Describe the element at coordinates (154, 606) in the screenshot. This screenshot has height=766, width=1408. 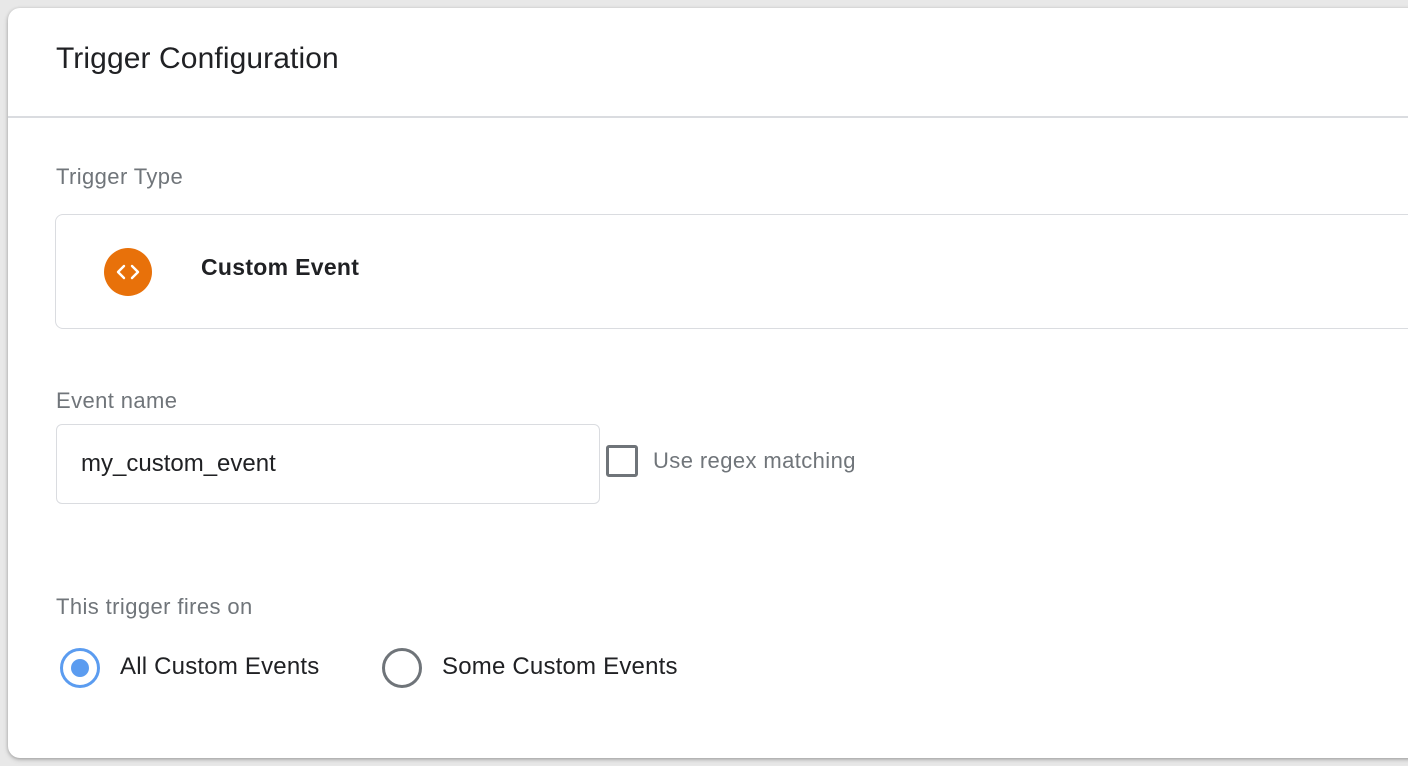
I see `fires-on-label: This trigger fires on` at that location.